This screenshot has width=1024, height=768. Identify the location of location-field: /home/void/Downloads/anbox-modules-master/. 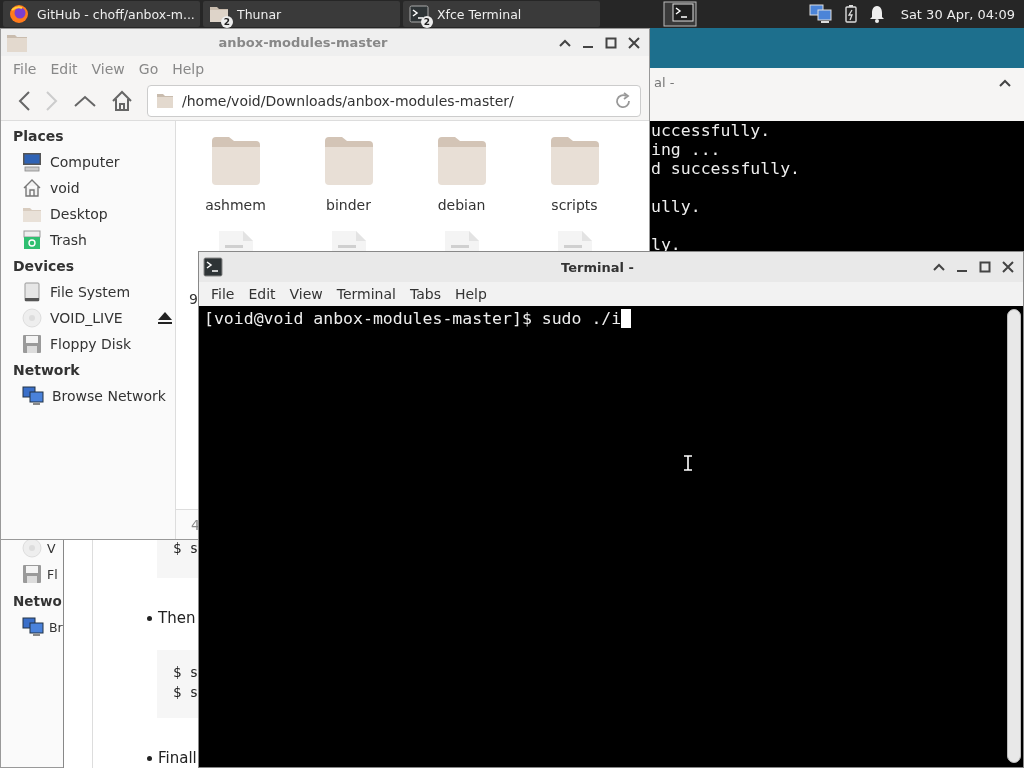
(394, 100).